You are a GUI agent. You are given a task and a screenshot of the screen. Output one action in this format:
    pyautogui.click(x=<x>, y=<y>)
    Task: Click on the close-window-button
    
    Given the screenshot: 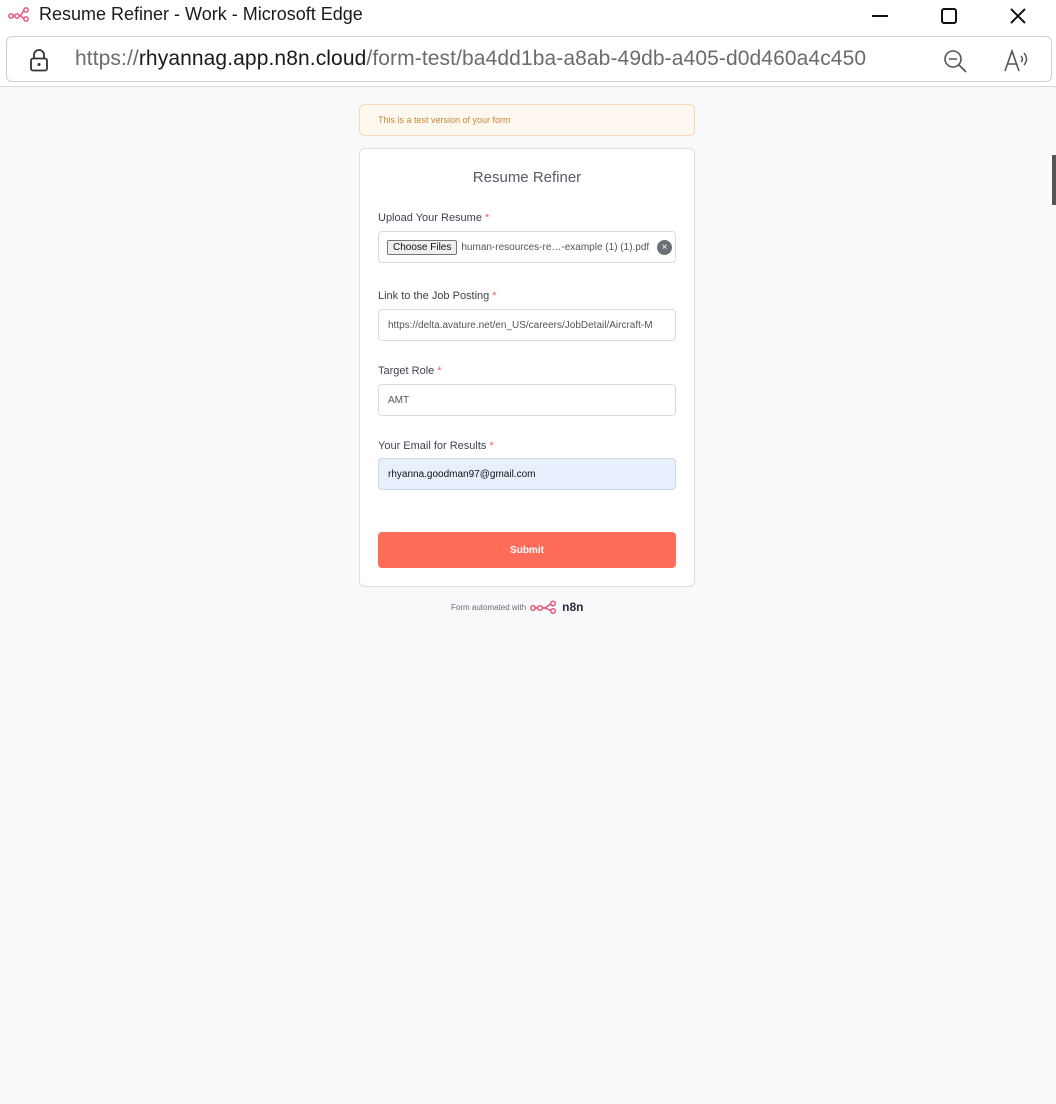 What is the action you would take?
    pyautogui.click(x=1018, y=16)
    